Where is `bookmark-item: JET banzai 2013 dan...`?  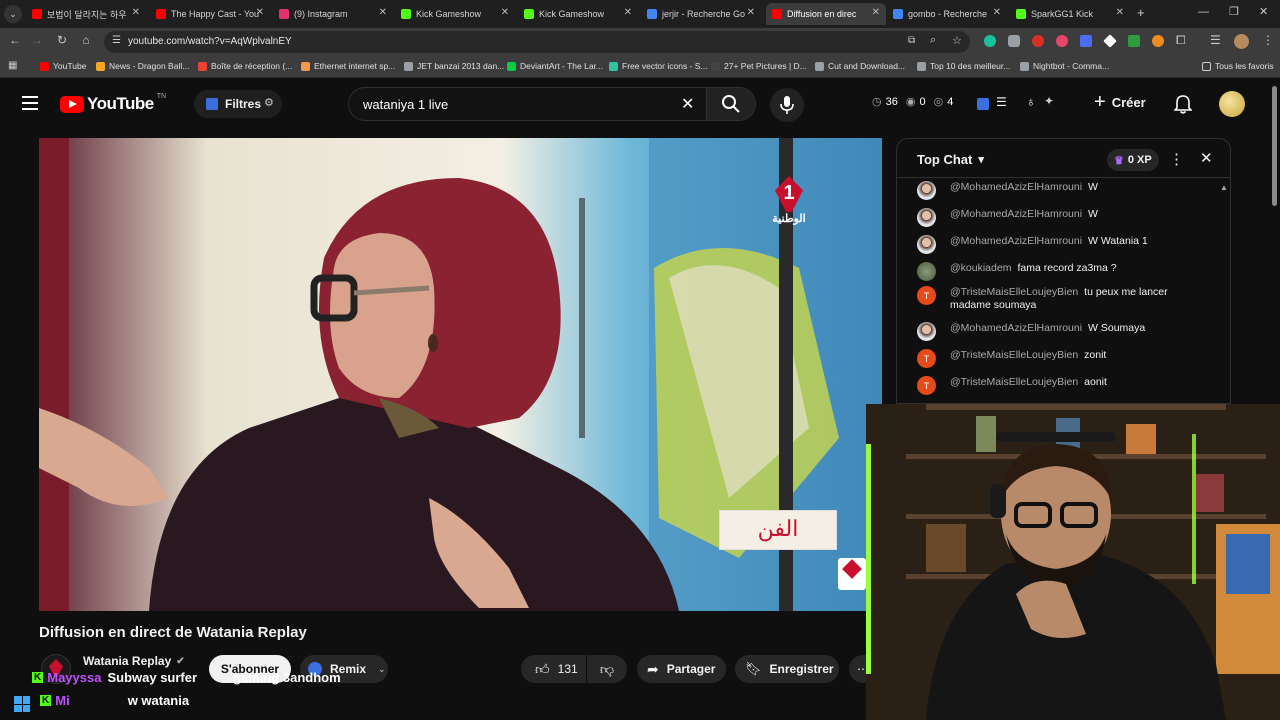
bookmark-item: JET banzai 2013 dan... is located at coordinates (454, 66).